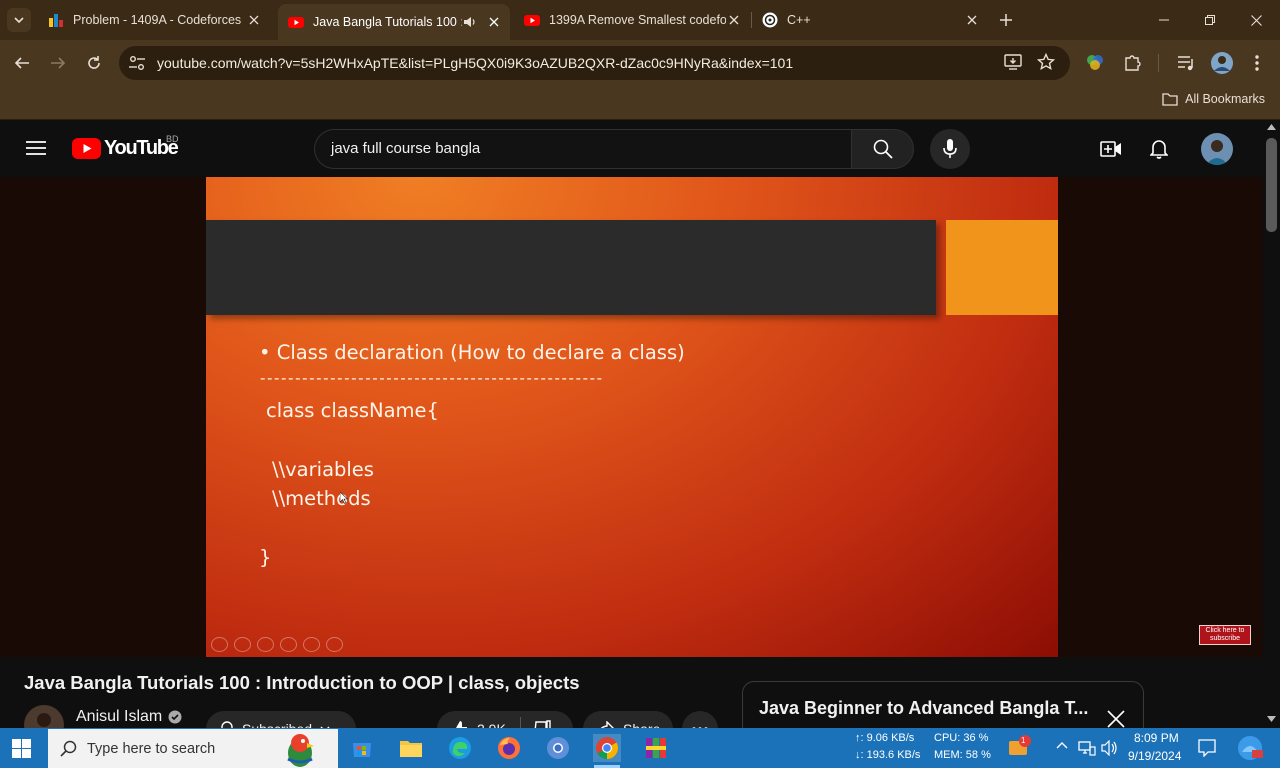 The height and width of the screenshot is (768, 1280). Describe the element at coordinates (175, 717) in the screenshot. I see `verified-badge-icon` at that location.